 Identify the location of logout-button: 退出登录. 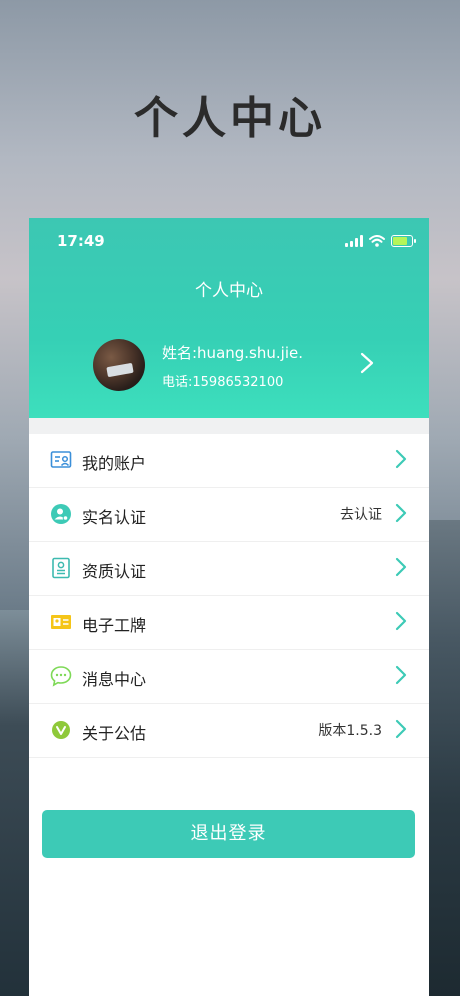
(228, 834).